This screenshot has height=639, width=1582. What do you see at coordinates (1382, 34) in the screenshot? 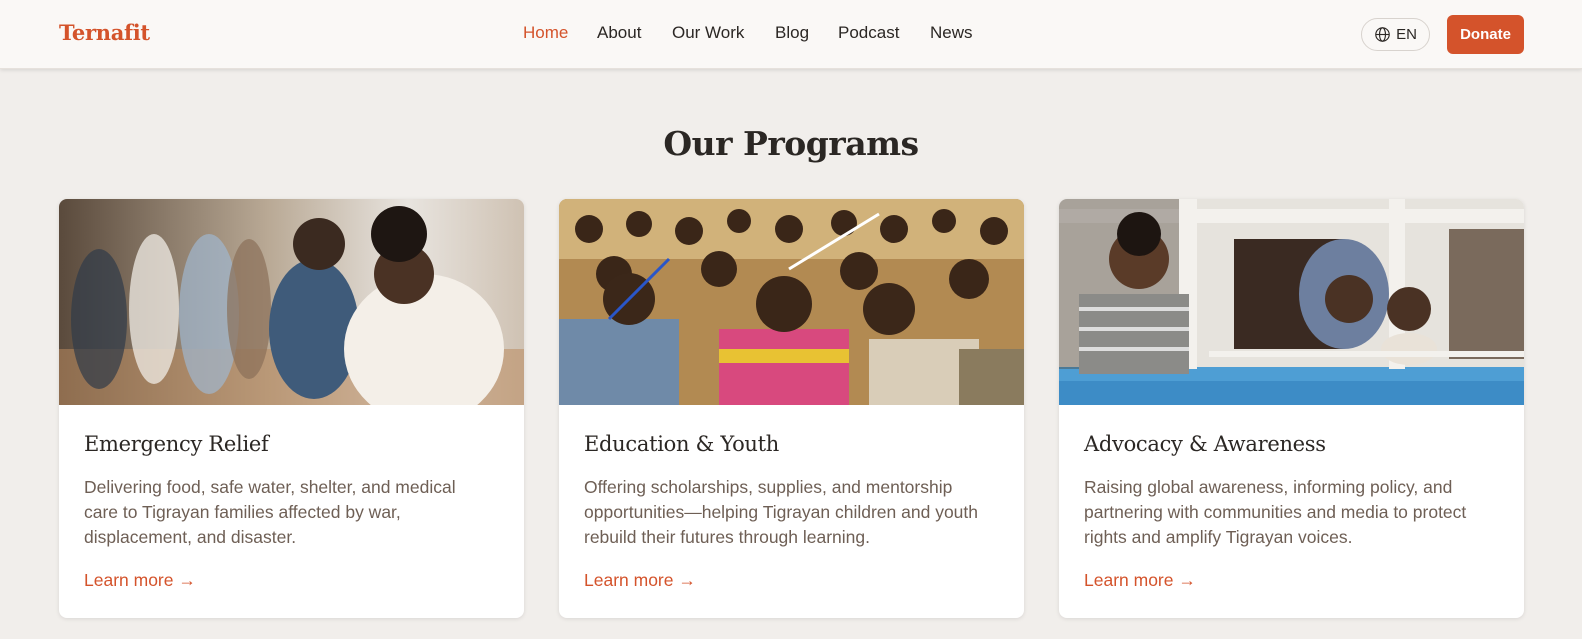
I see `globe-icon` at bounding box center [1382, 34].